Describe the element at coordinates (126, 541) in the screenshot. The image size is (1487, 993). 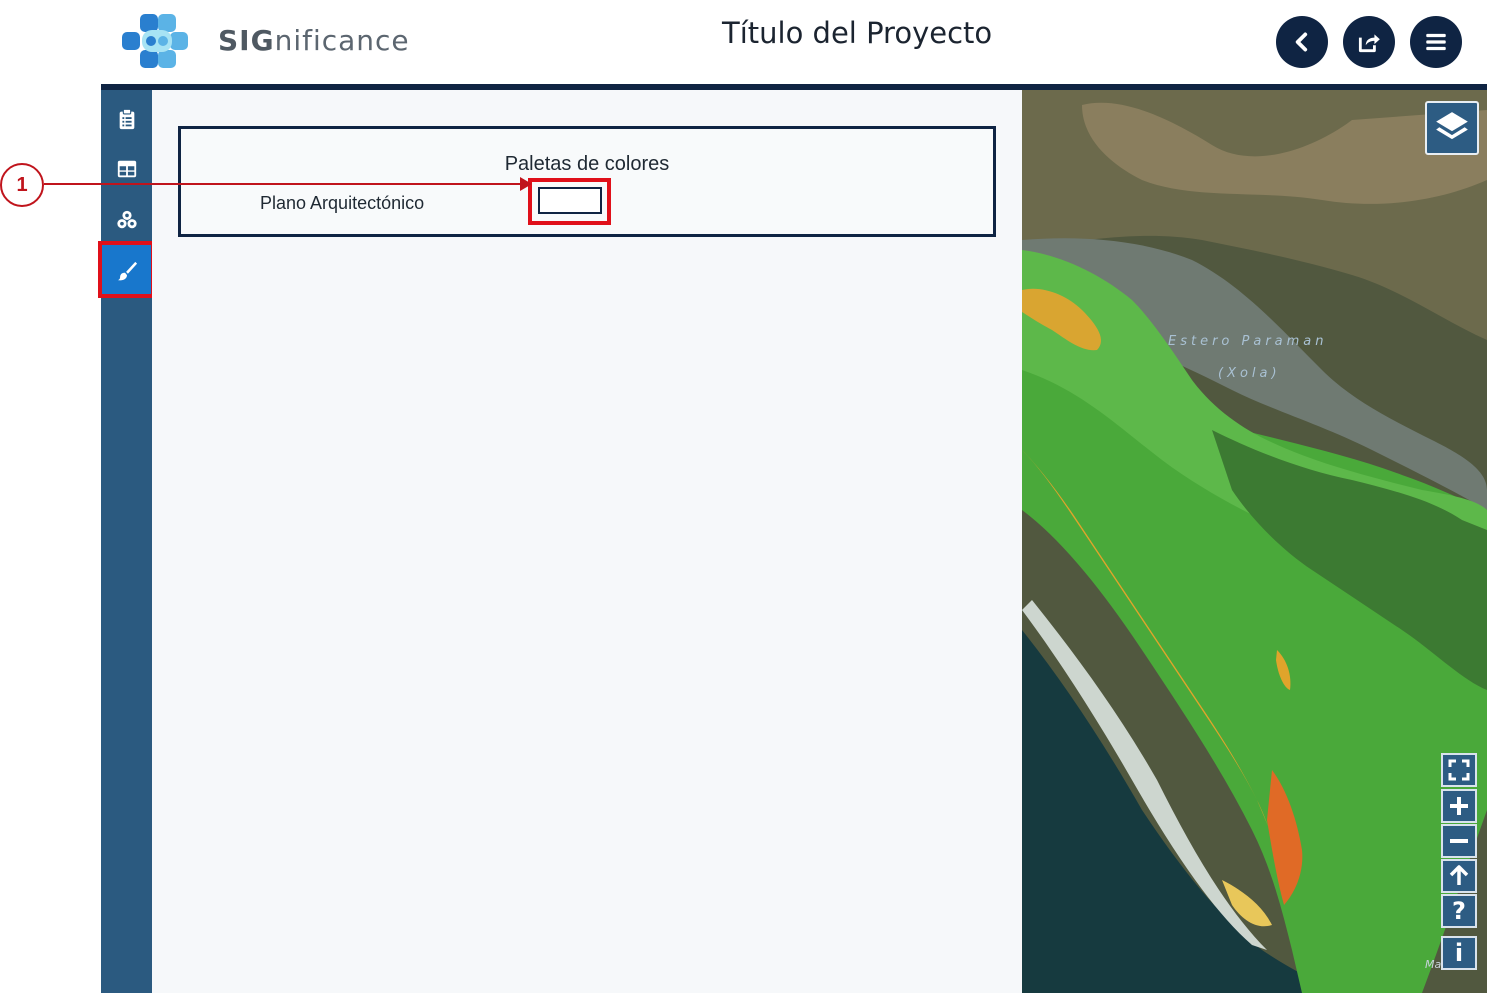
I see `sidebar` at that location.